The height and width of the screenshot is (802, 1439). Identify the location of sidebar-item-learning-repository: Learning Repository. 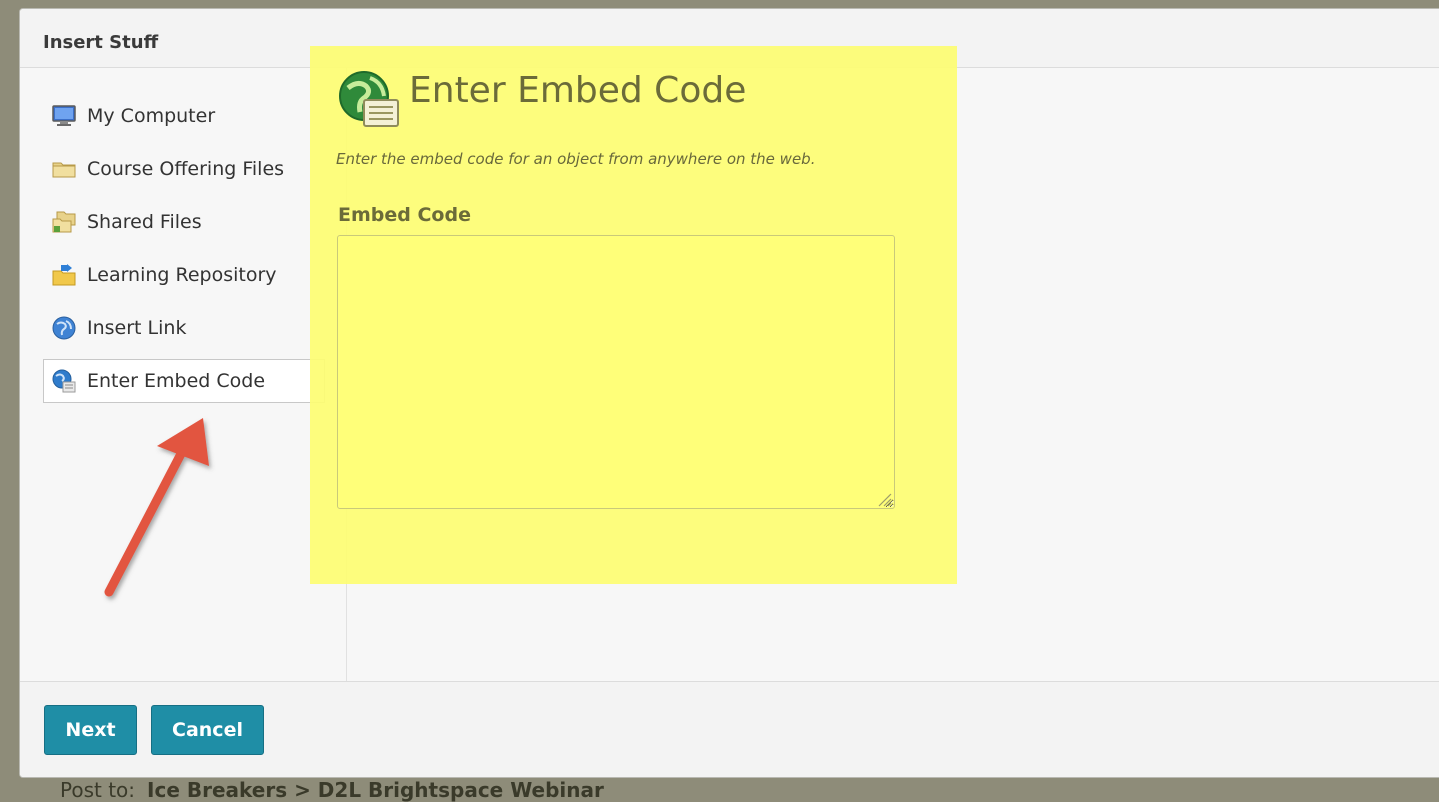
(184, 275).